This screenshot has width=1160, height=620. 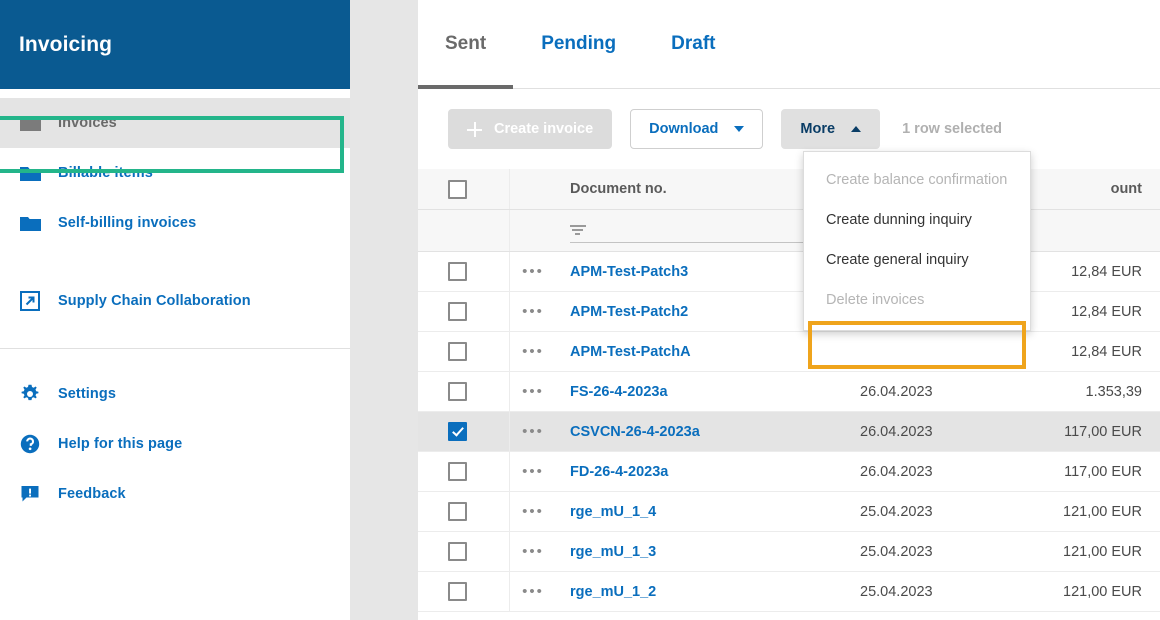 I want to click on menu-item-create-balance-confirmation: Create balance confirmation, so click(x=917, y=180).